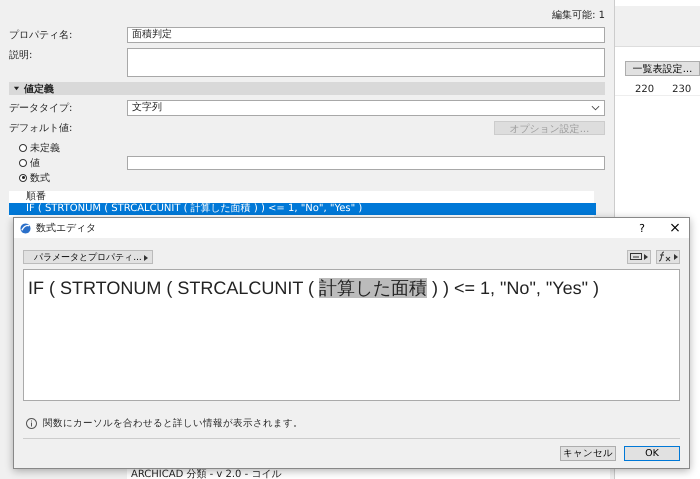  I want to click on name-field: 面積判定, so click(366, 35).